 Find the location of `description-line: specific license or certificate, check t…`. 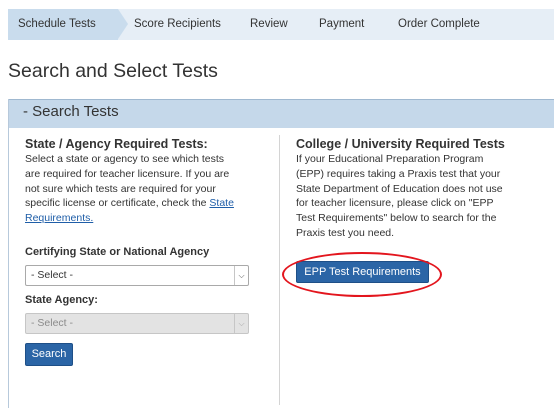

description-line: specific license or certificate, check t… is located at coordinates (117, 203).